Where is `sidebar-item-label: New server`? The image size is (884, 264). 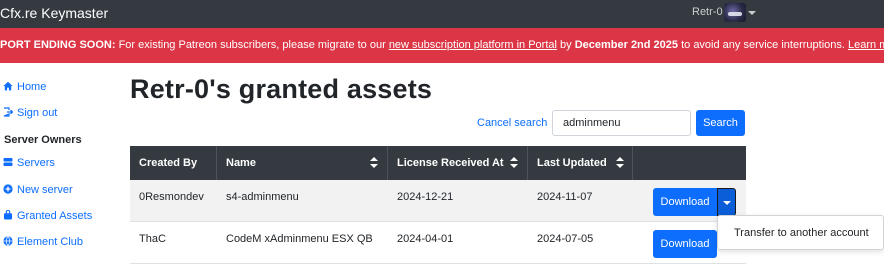 sidebar-item-label: New server is located at coordinates (45, 190).